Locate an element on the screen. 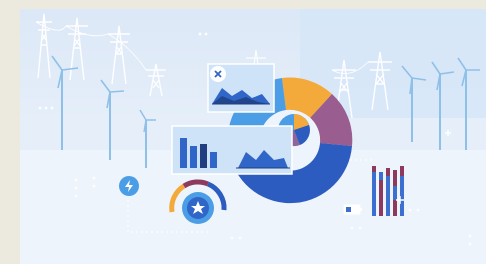 The height and width of the screenshot is (264, 486). battery-icon is located at coordinates (352, 209).